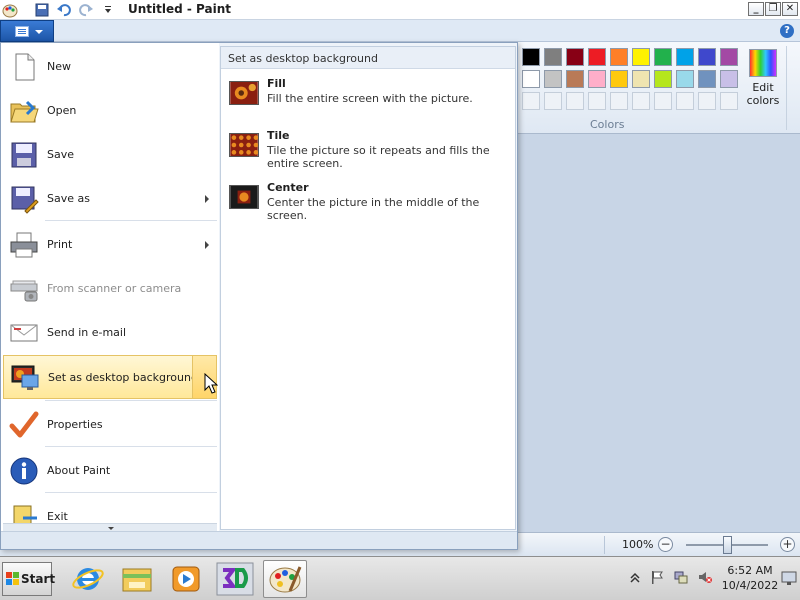  I want to click on undo-icon, so click(64, 10).